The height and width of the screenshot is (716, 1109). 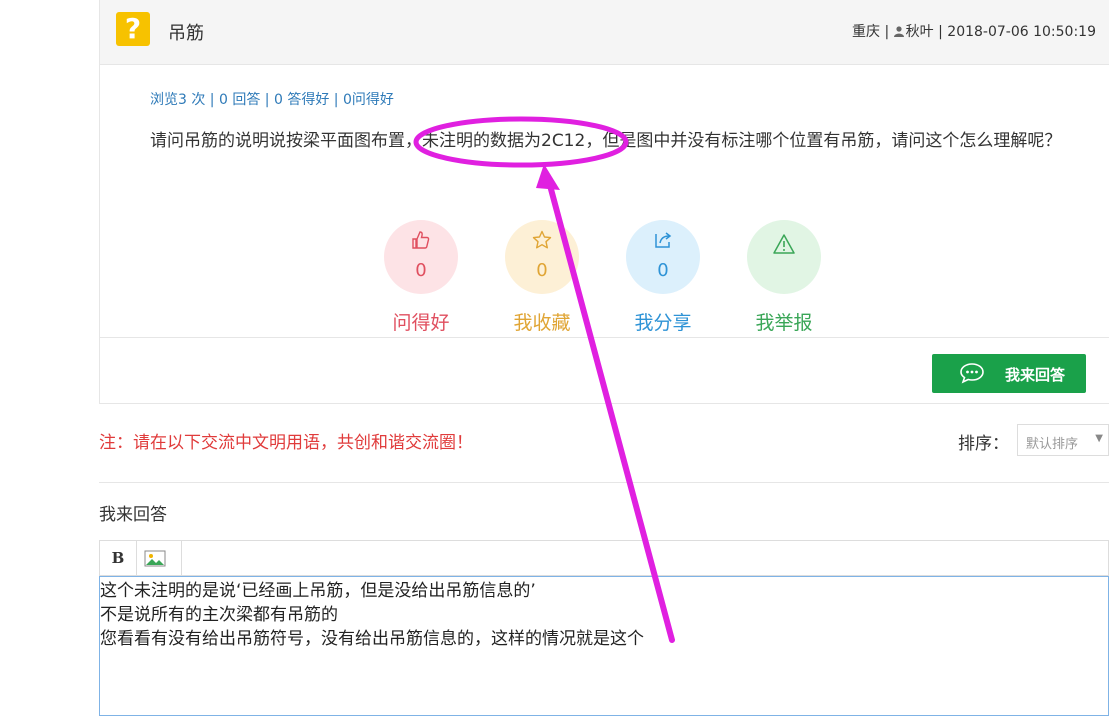 What do you see at coordinates (133, 29) in the screenshot?
I see `question-mark-icon: ?` at bounding box center [133, 29].